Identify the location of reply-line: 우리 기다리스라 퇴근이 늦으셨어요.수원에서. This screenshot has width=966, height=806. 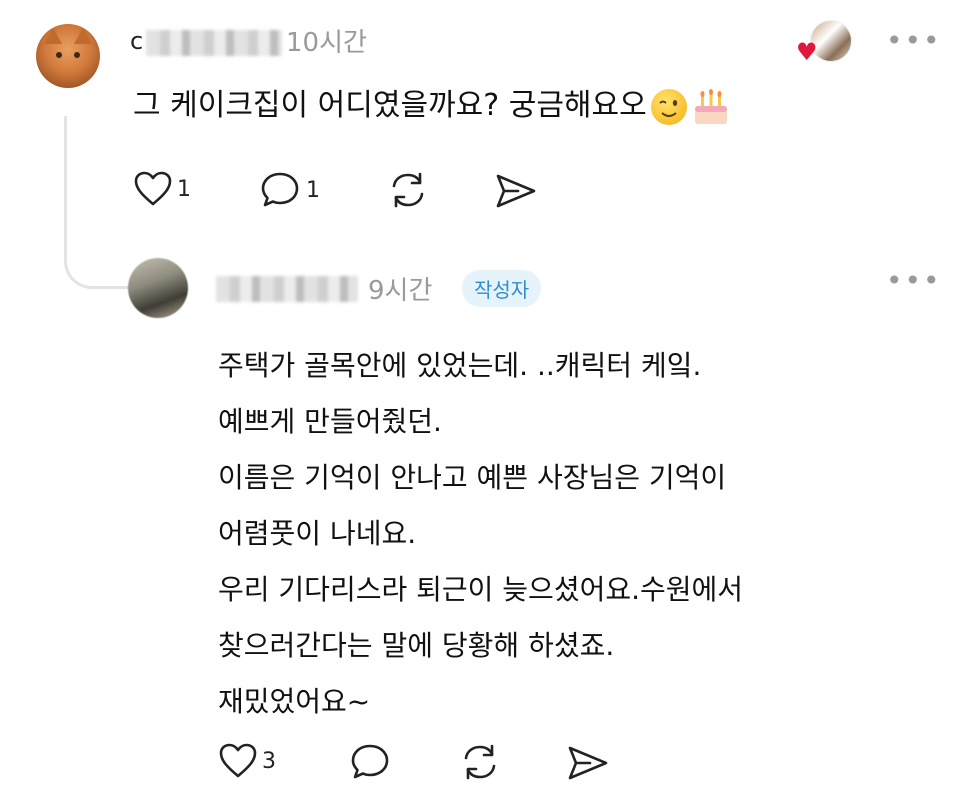
(481, 589).